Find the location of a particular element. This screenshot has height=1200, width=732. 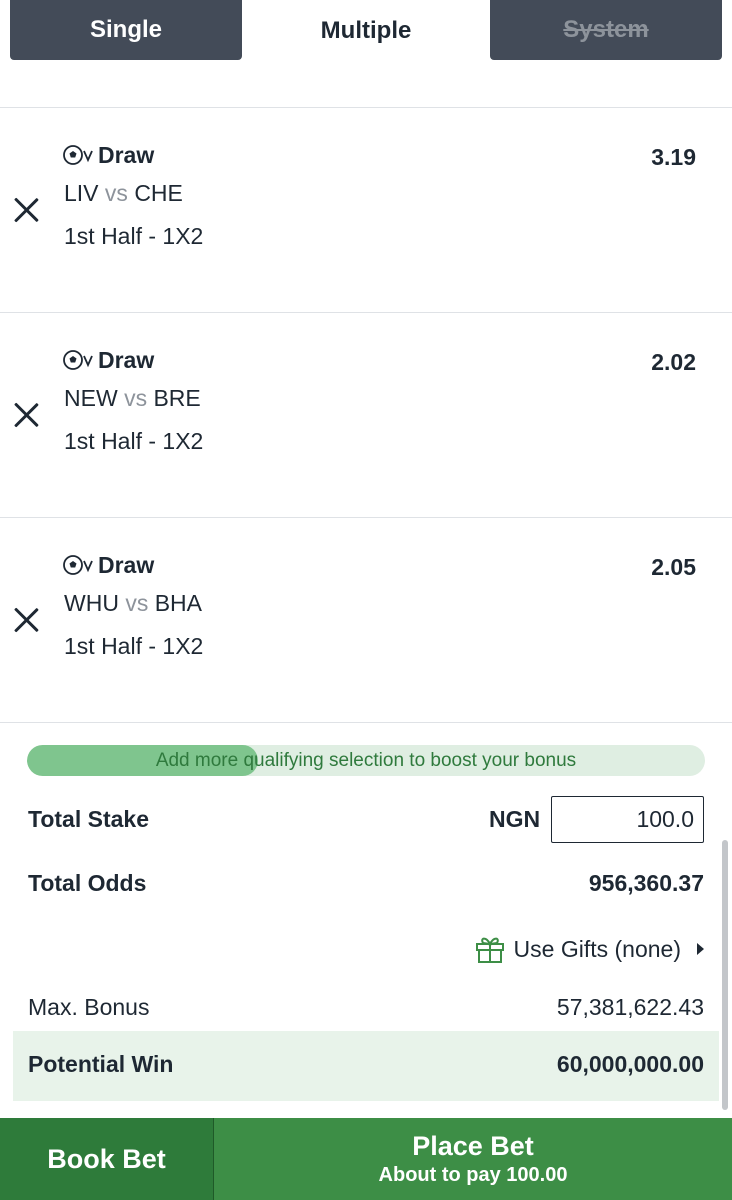

use-gifts-button: Use Gifts (none) is located at coordinates (589, 949).